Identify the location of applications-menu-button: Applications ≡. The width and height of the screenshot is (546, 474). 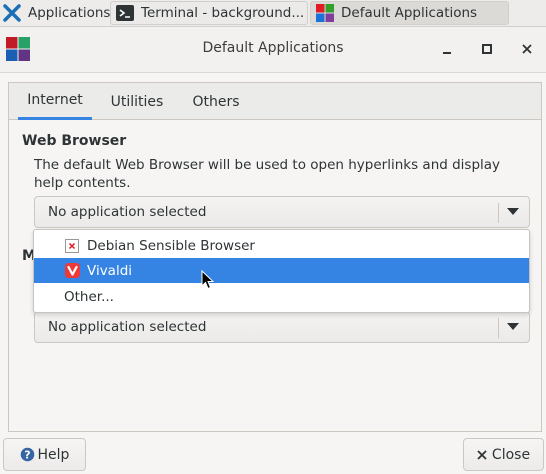
(55, 13).